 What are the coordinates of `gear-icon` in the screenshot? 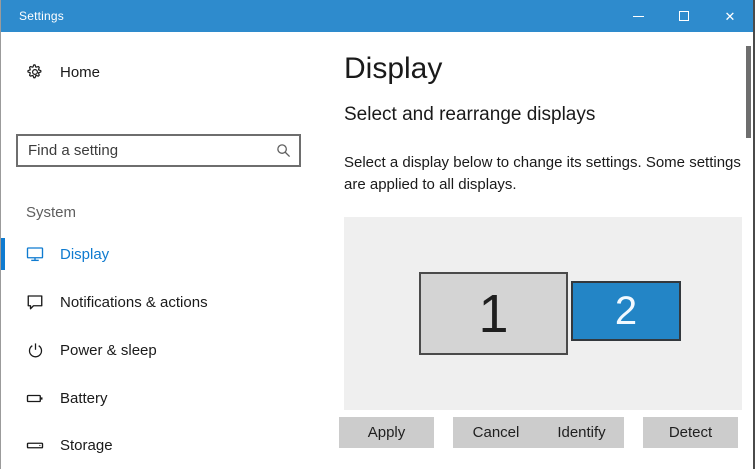 It's located at (35, 72).